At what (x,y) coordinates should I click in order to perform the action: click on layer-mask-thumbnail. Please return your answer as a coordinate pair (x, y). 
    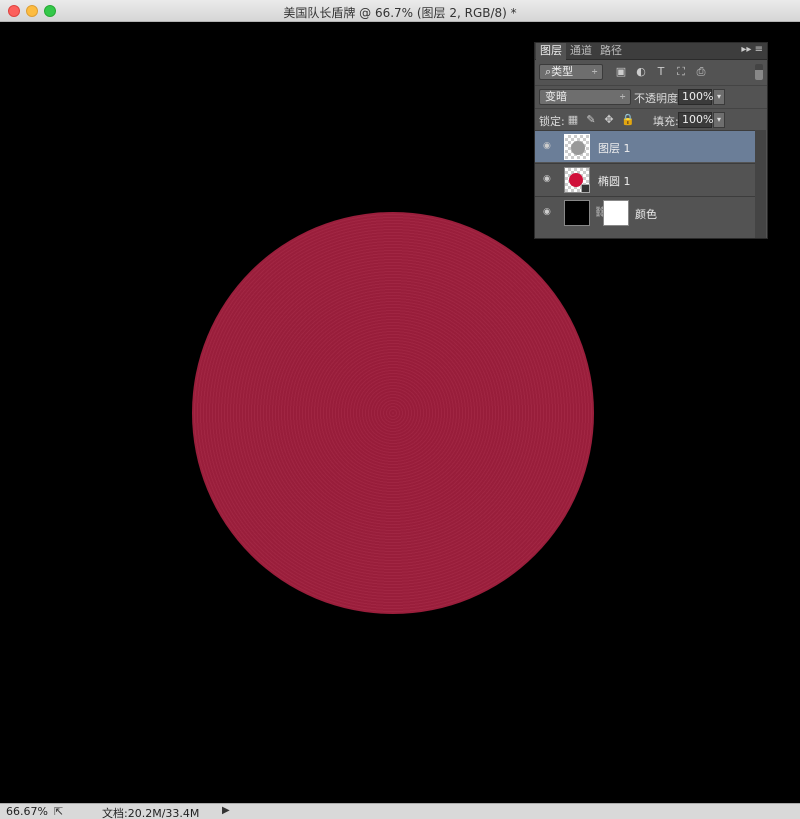
    Looking at the image, I should click on (616, 213).